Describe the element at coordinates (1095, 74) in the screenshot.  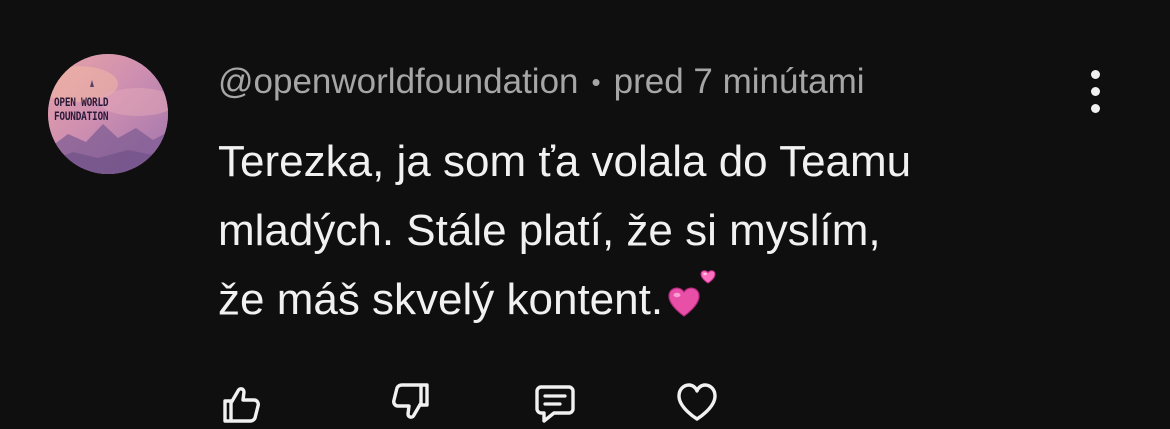
I see `more-vertical-icon` at that location.